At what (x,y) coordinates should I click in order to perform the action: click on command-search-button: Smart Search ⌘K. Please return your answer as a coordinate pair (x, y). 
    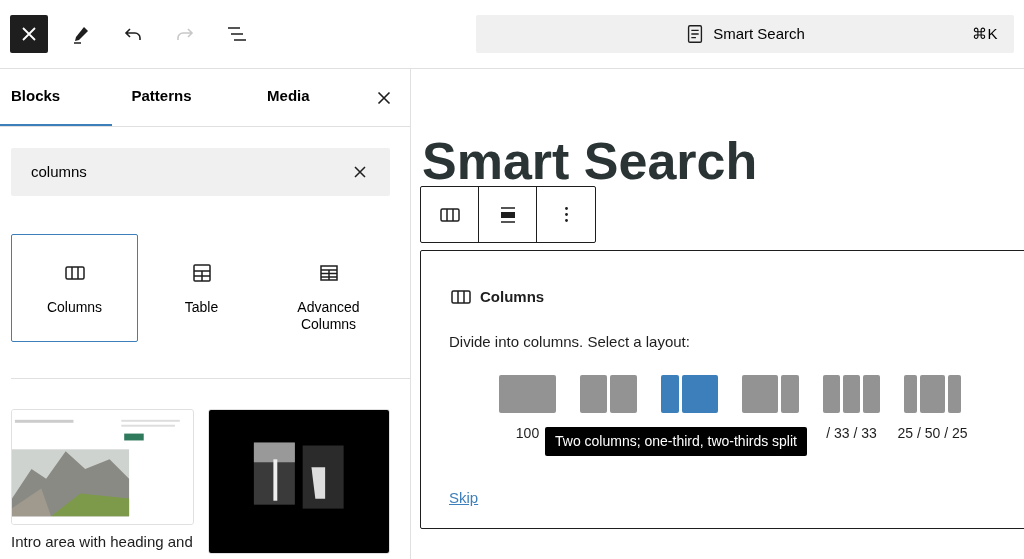
    Looking at the image, I should click on (744, 34).